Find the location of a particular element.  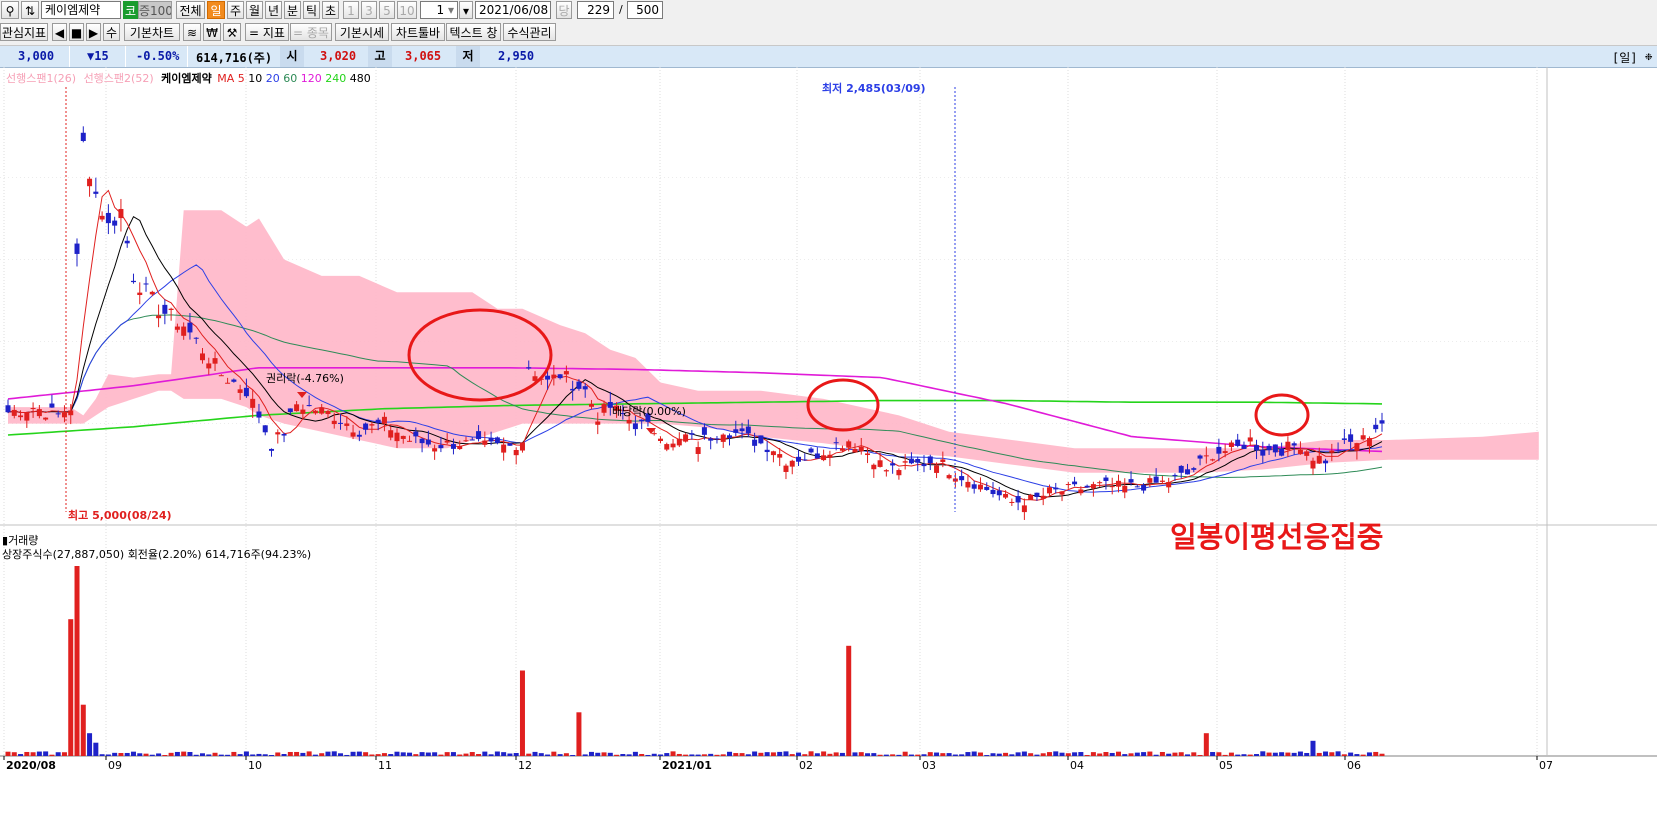

formula-manager-button: 수식관리 is located at coordinates (529, 32).